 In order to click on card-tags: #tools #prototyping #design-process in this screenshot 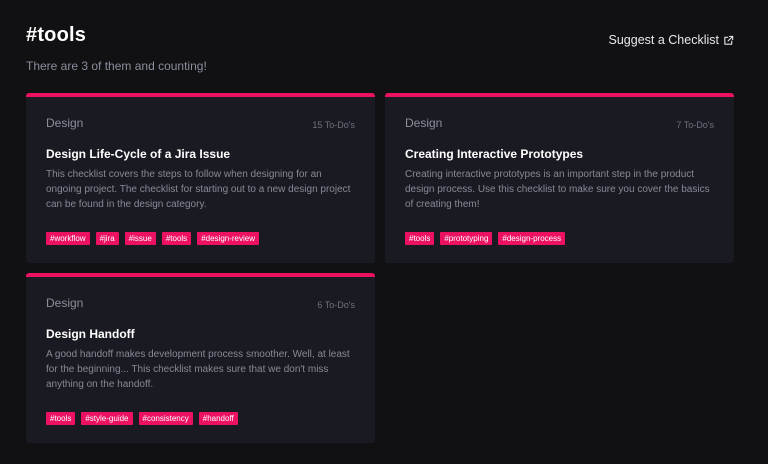, I will do `click(485, 238)`.